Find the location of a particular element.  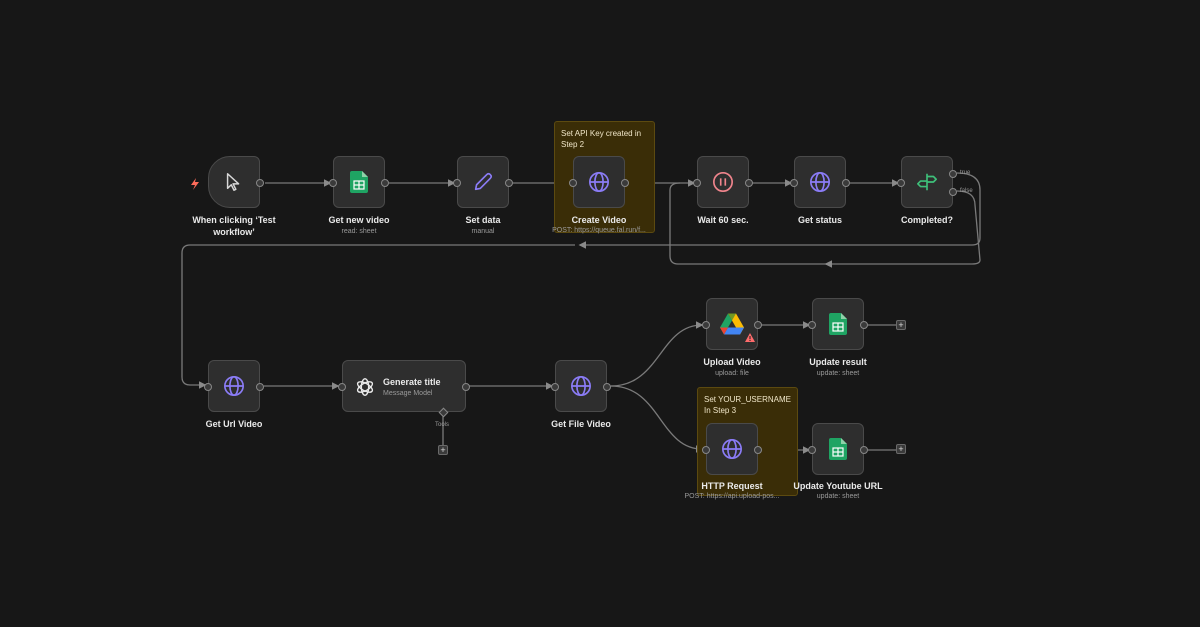

get-status-input-handle is located at coordinates (794, 183).